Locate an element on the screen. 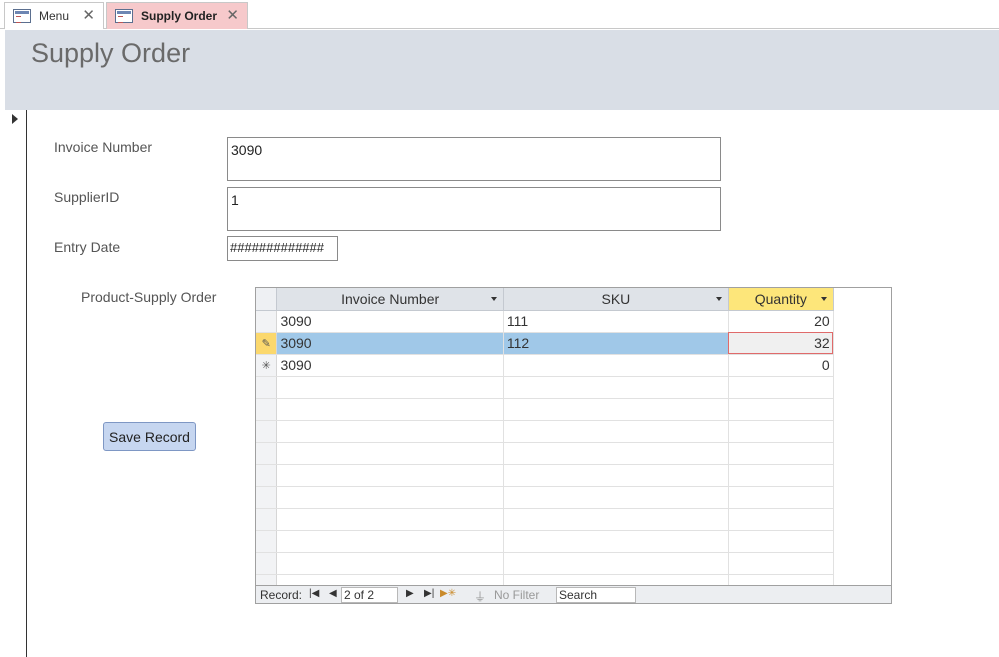 This screenshot has height=657, width=999. table-row: 3090 111 20 is located at coordinates (573, 321).